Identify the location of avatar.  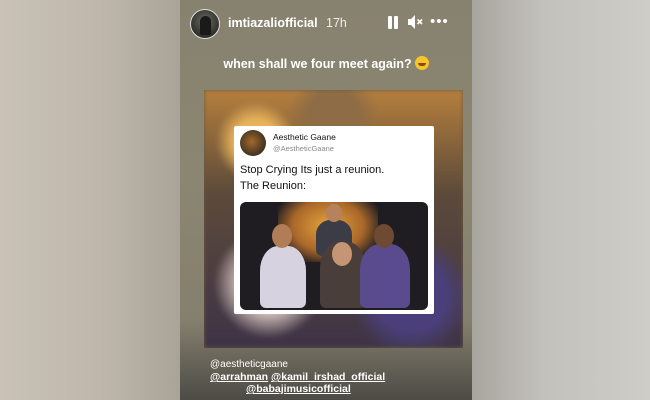
(205, 24).